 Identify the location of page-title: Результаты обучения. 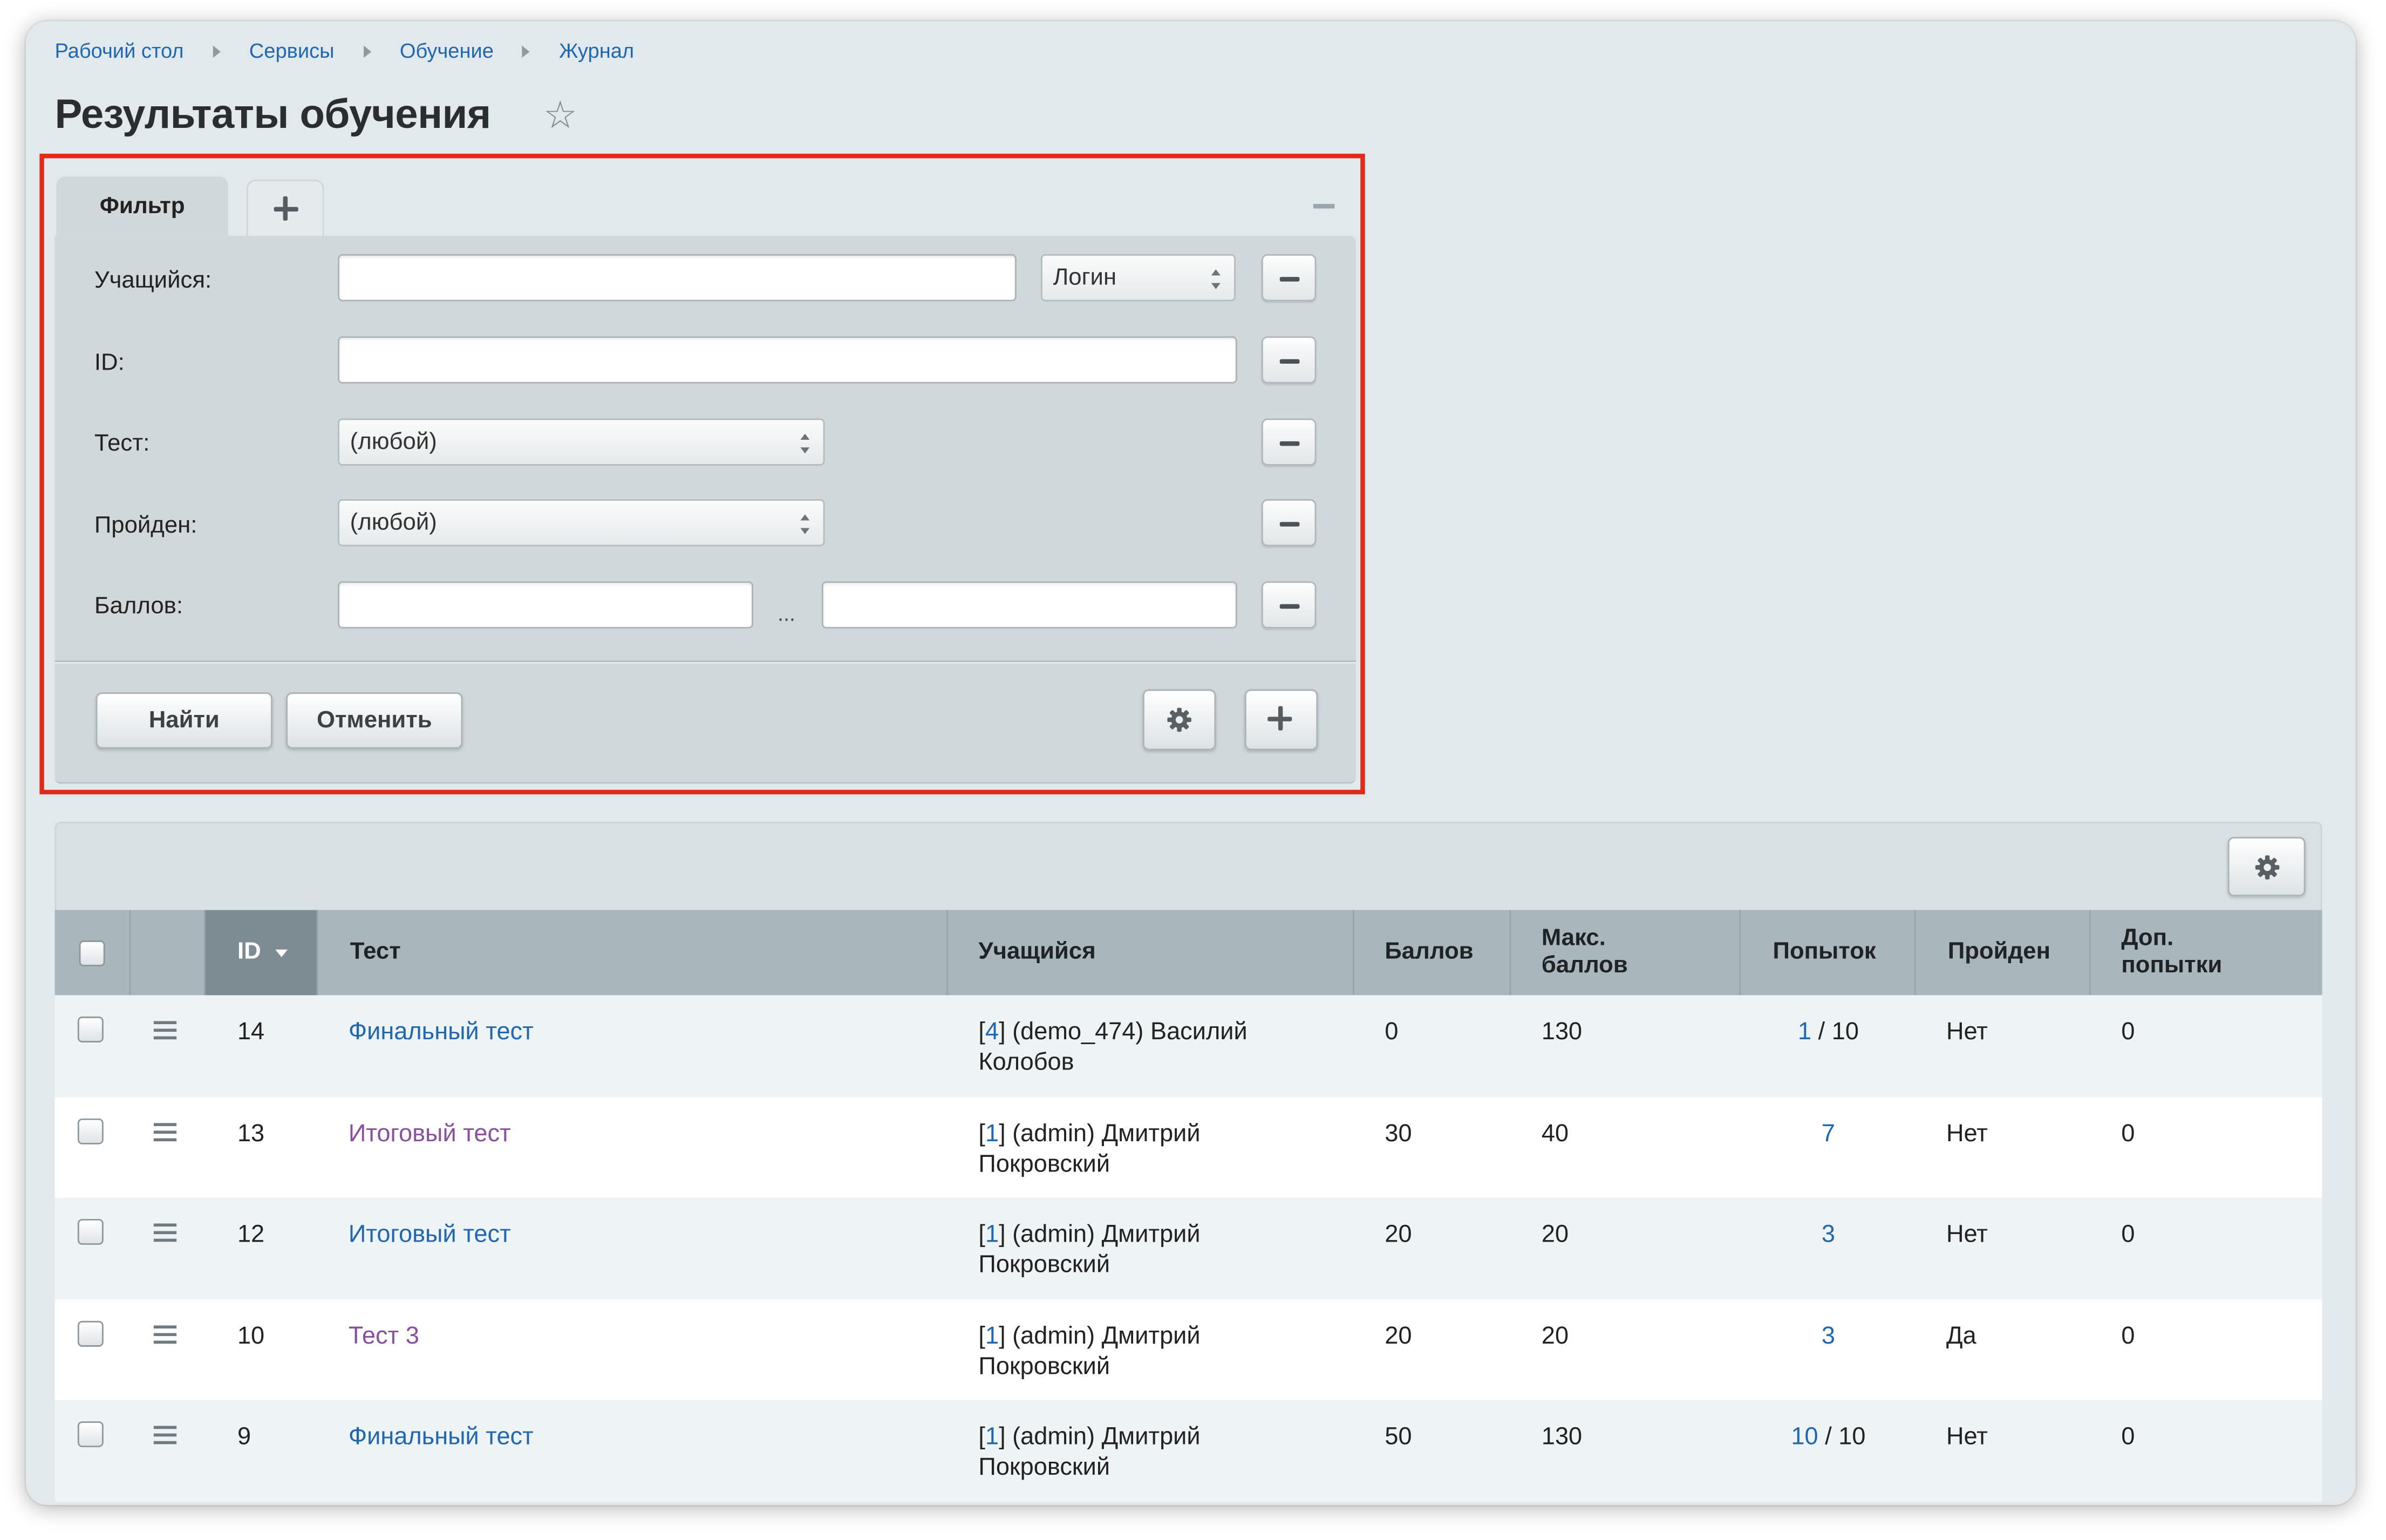
(273, 114).